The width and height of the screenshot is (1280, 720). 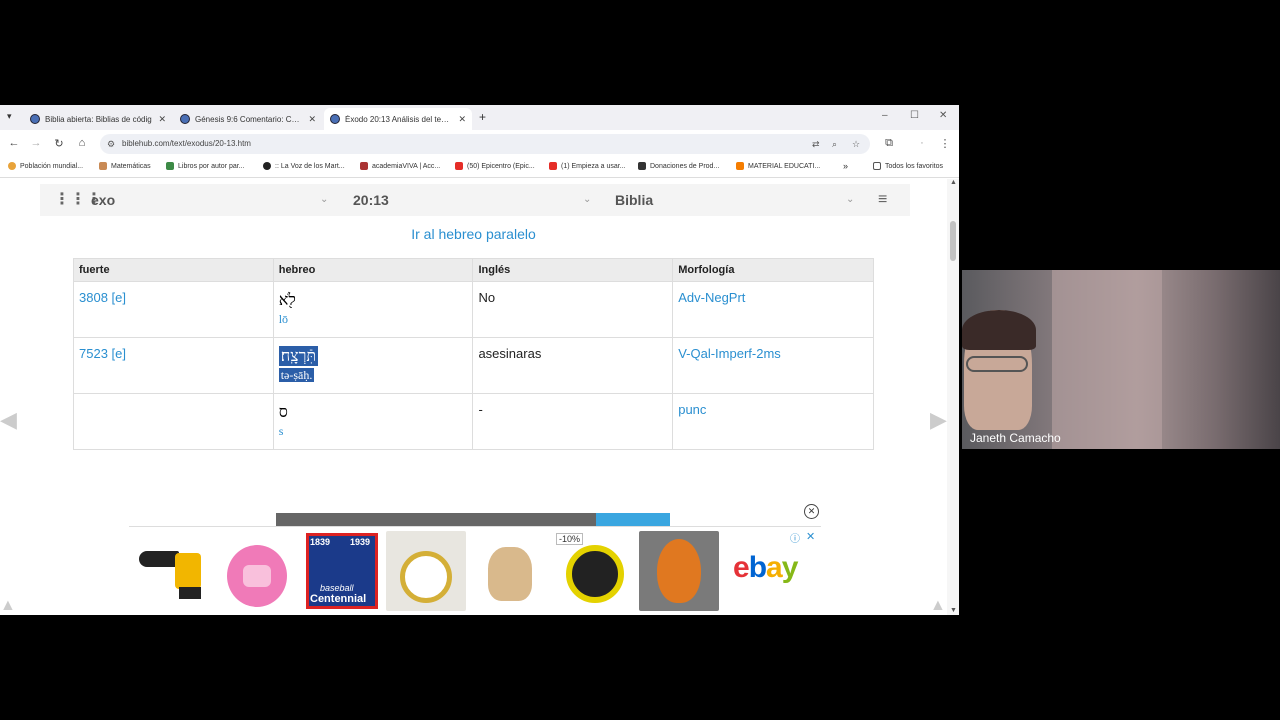 I want to click on ad-product-drill-horn, so click(x=171, y=571).